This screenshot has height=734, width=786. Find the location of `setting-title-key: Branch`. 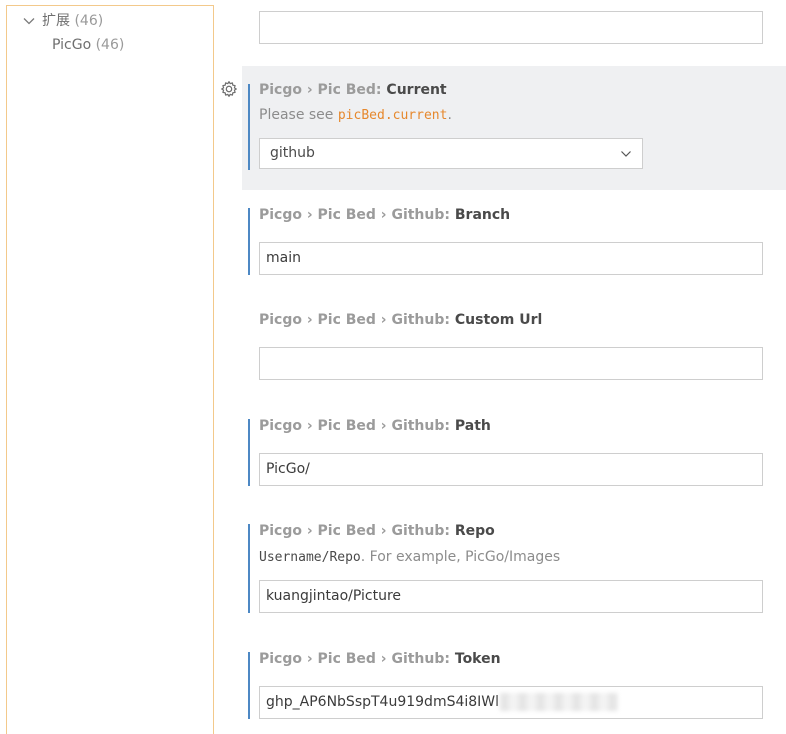

setting-title-key: Branch is located at coordinates (482, 215).